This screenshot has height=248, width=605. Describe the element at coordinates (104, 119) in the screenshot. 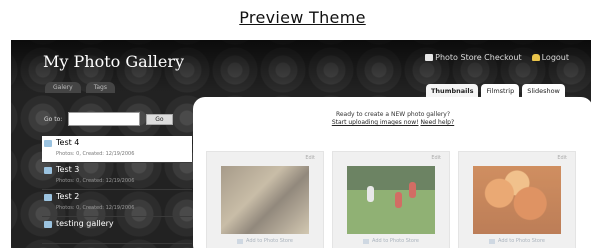

I see `search-input` at that location.